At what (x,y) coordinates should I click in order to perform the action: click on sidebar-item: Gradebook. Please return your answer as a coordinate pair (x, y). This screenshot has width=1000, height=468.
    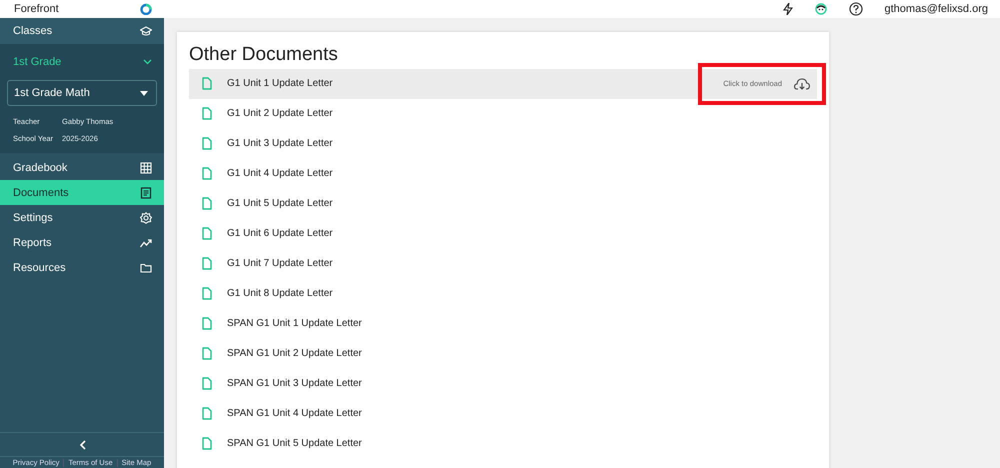
    Looking at the image, I should click on (82, 167).